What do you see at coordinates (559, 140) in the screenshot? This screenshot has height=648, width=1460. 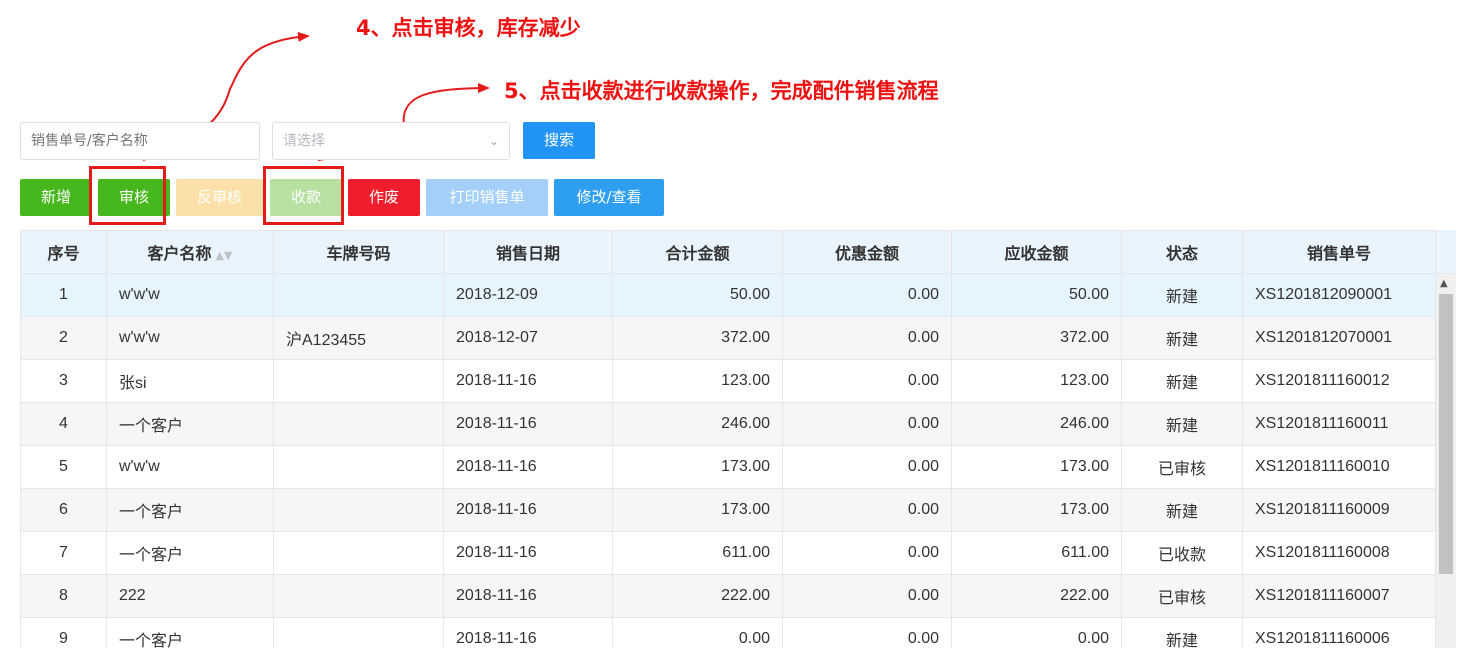 I see `search-button: 搜索` at bounding box center [559, 140].